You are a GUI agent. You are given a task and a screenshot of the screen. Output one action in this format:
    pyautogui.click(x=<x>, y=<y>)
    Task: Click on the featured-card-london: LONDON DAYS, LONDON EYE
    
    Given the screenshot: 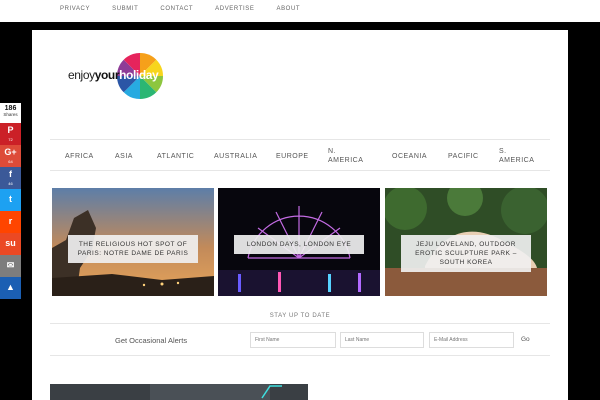 What is the action you would take?
    pyautogui.click(x=299, y=242)
    